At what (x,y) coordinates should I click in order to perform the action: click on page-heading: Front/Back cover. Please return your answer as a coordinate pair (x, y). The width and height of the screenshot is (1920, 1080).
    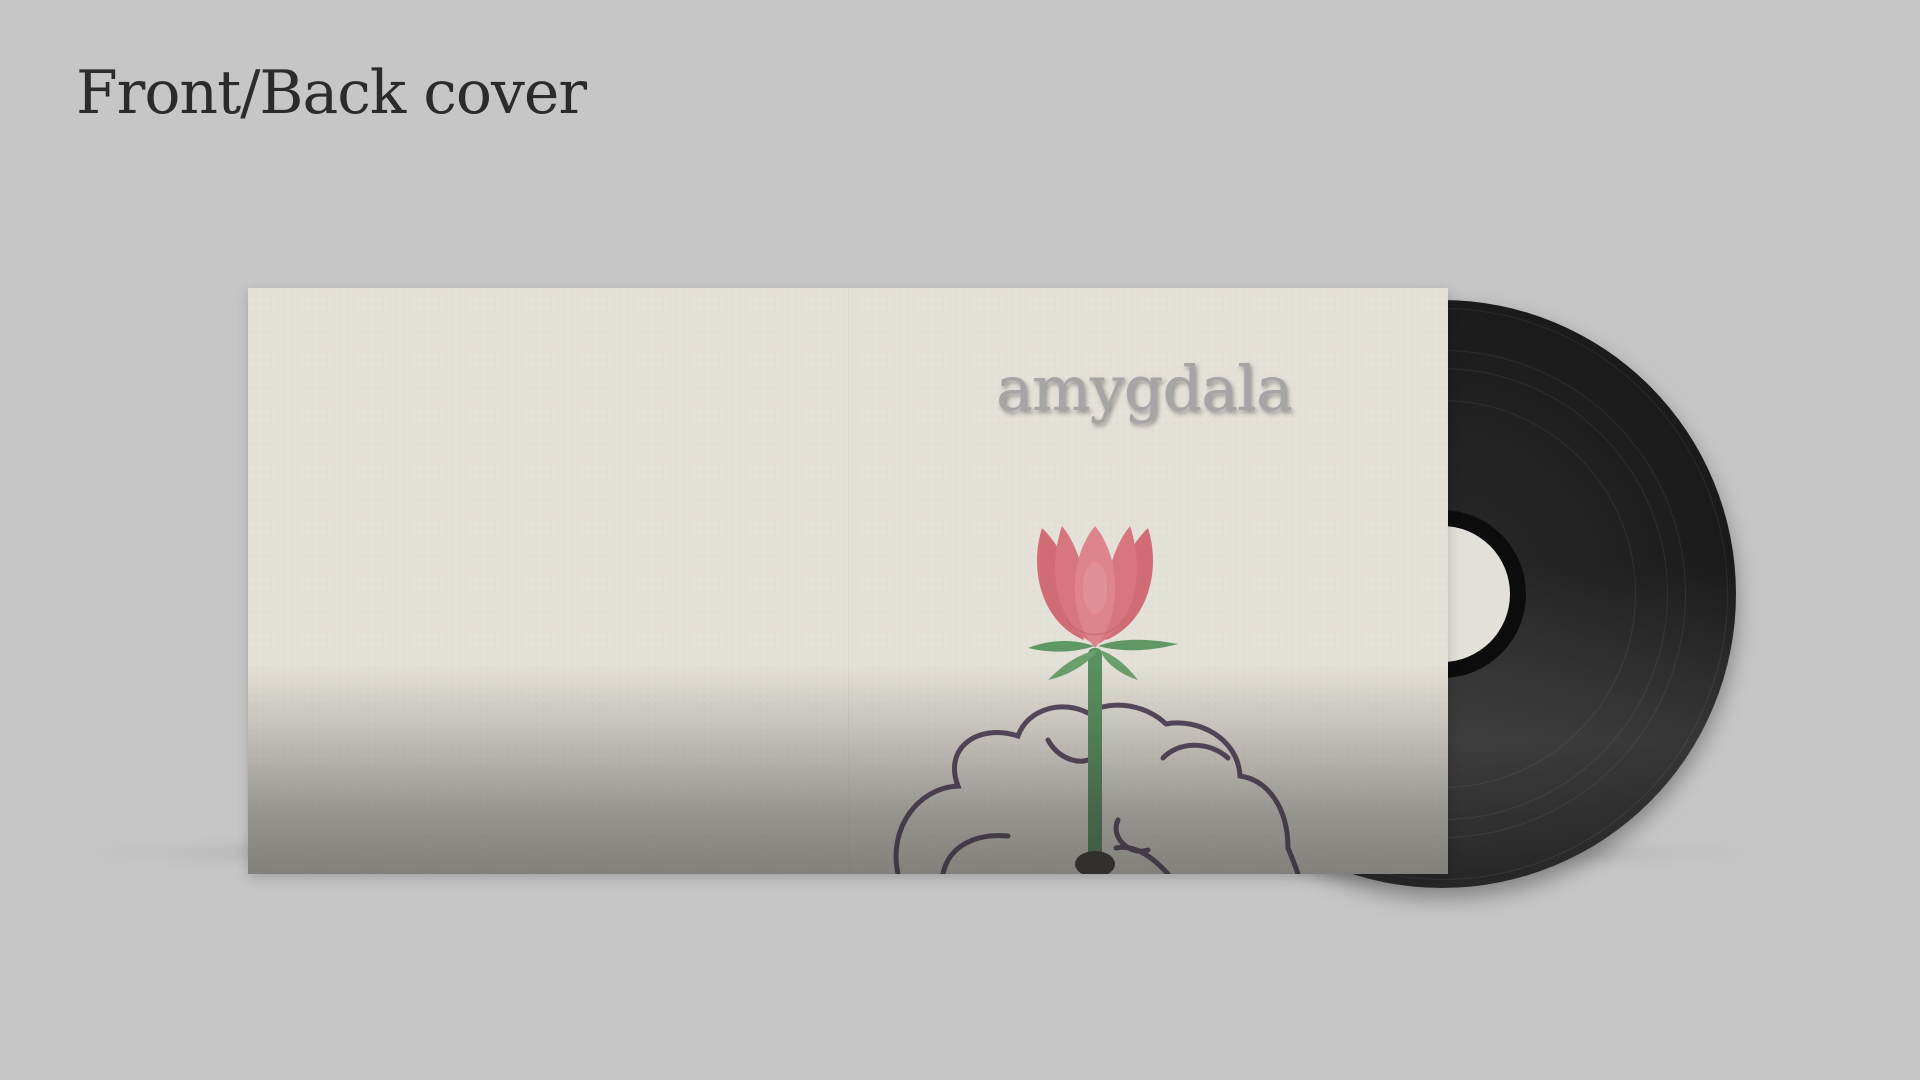
    Looking at the image, I should click on (331, 93).